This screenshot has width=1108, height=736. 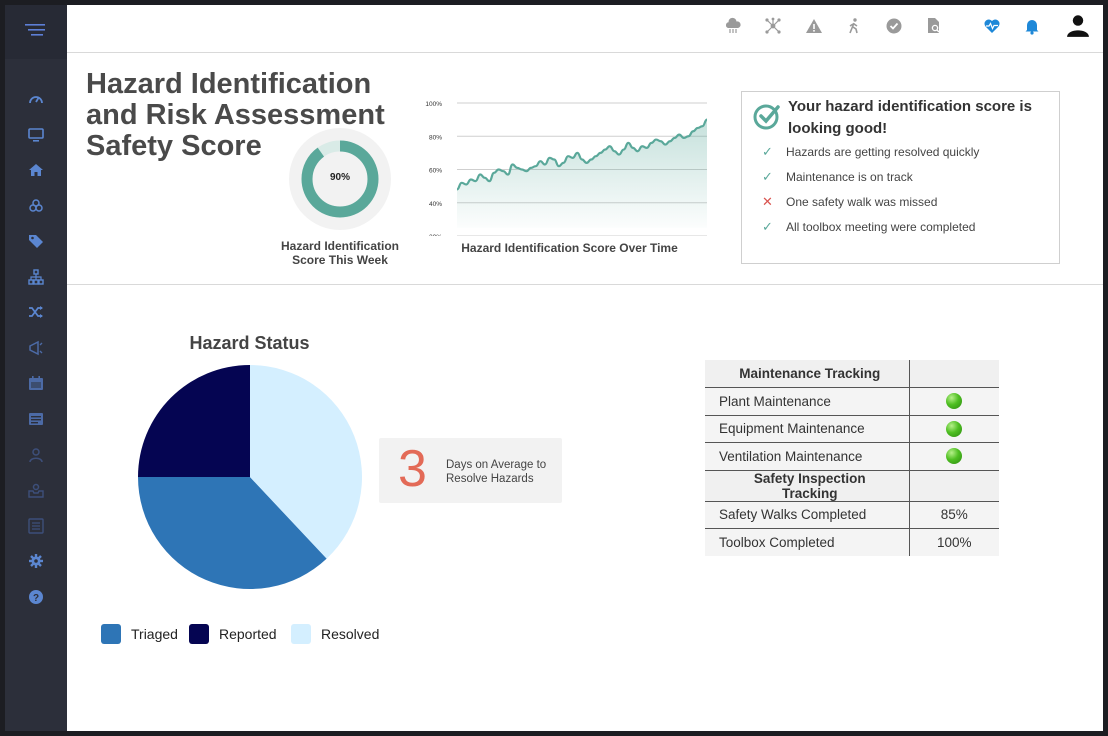 I want to click on megaphone-icon, so click(x=36, y=348).